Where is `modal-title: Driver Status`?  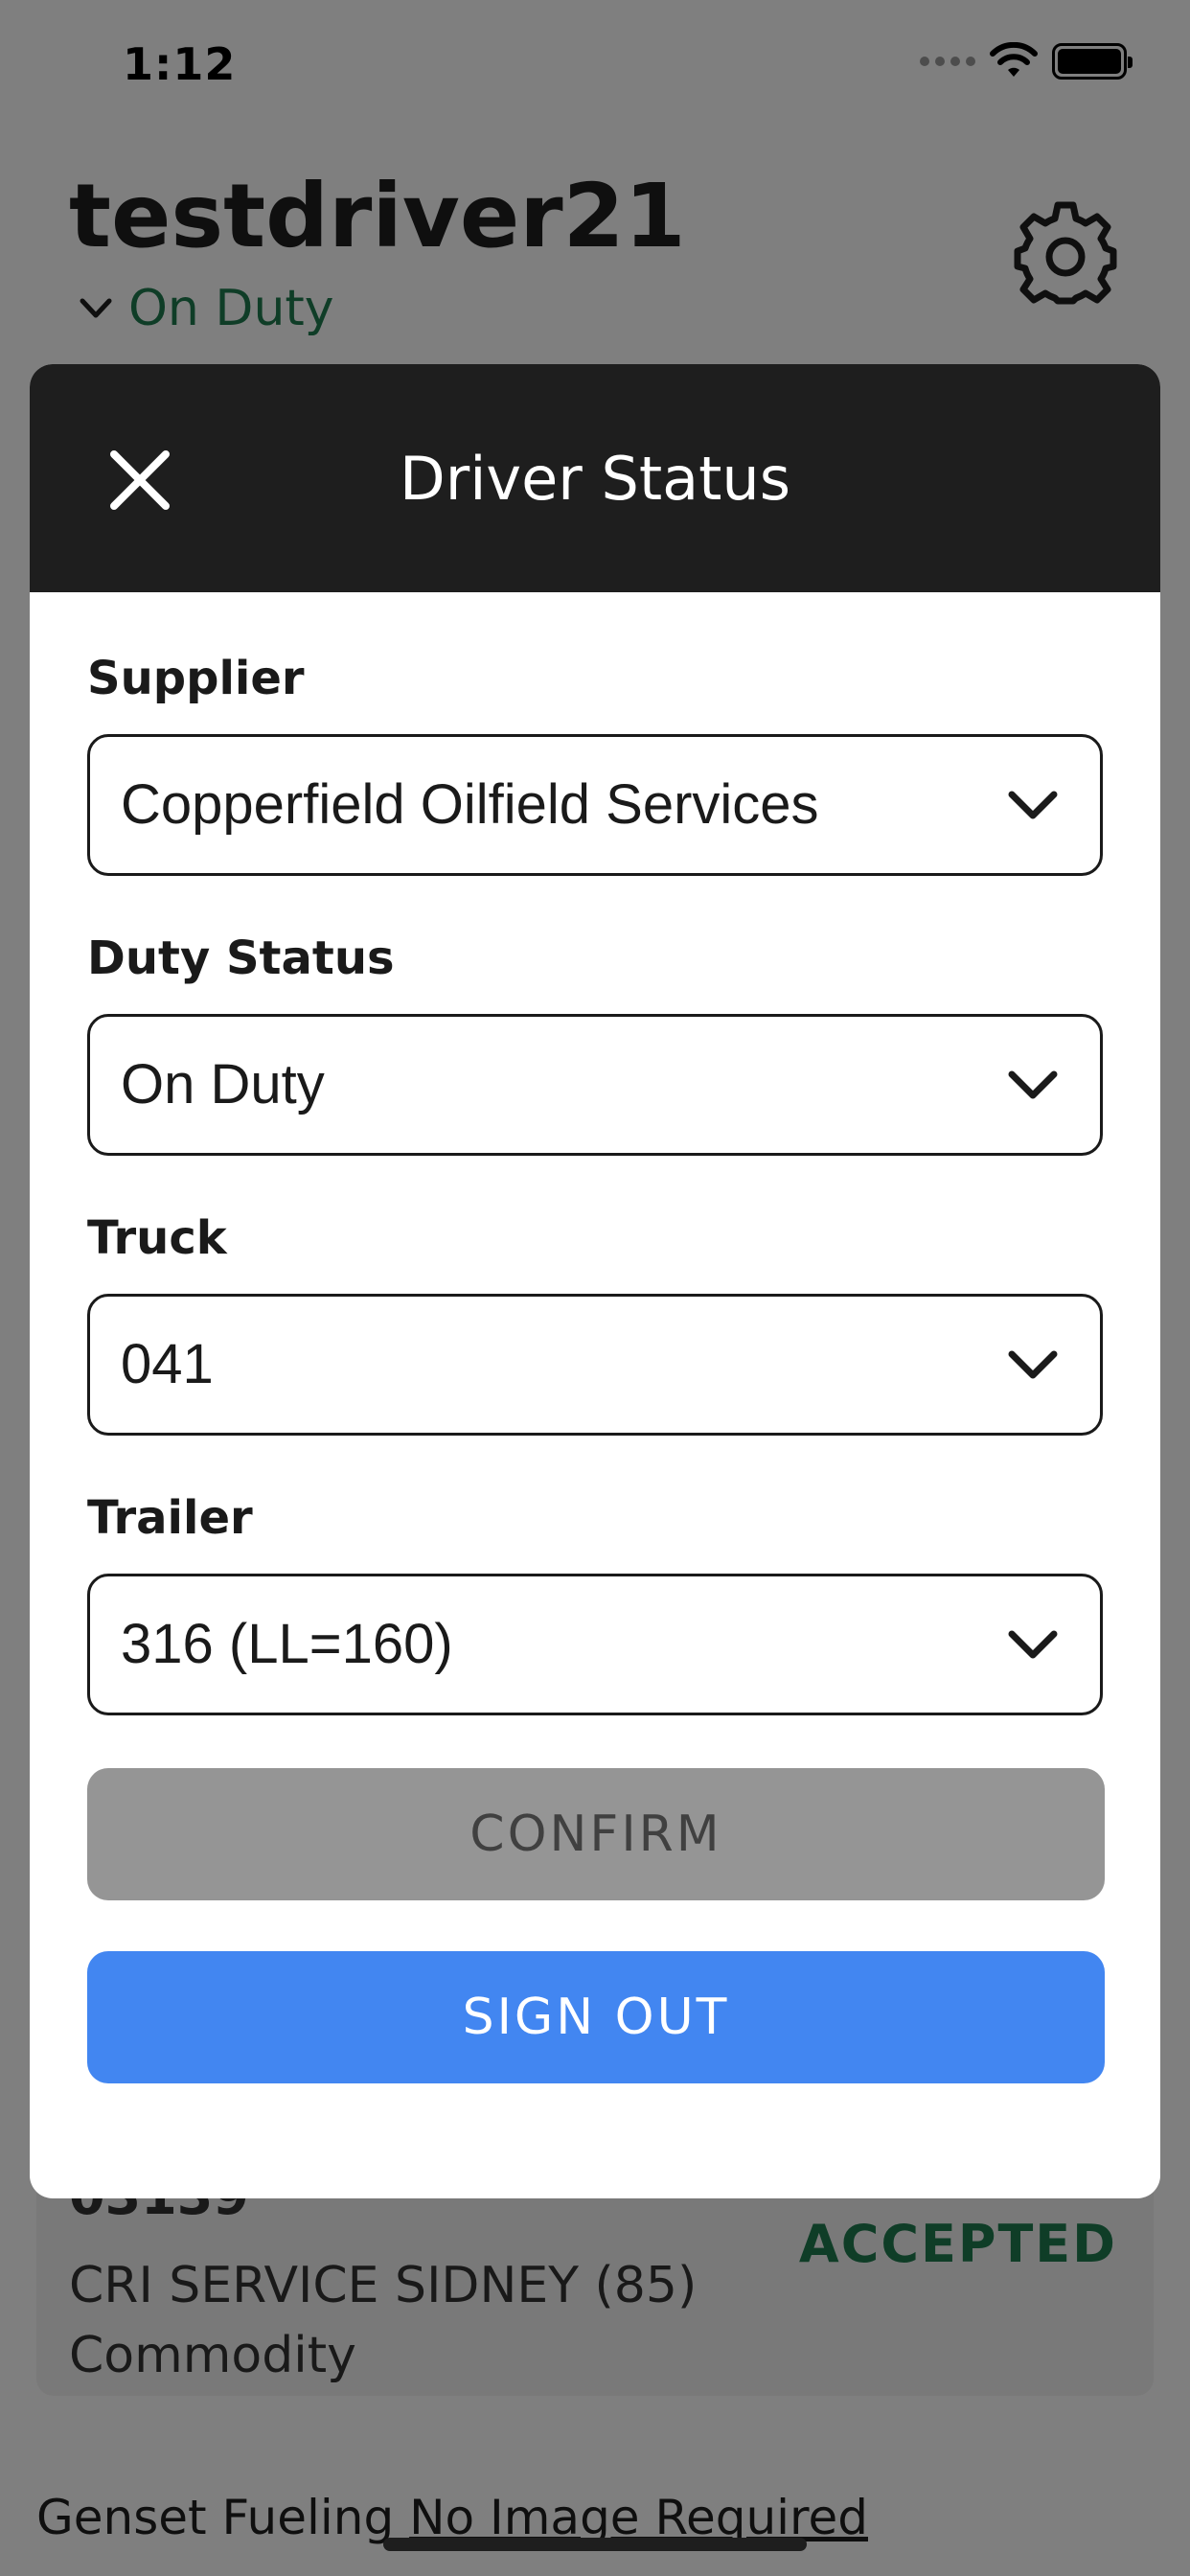 modal-title: Driver Status is located at coordinates (595, 478).